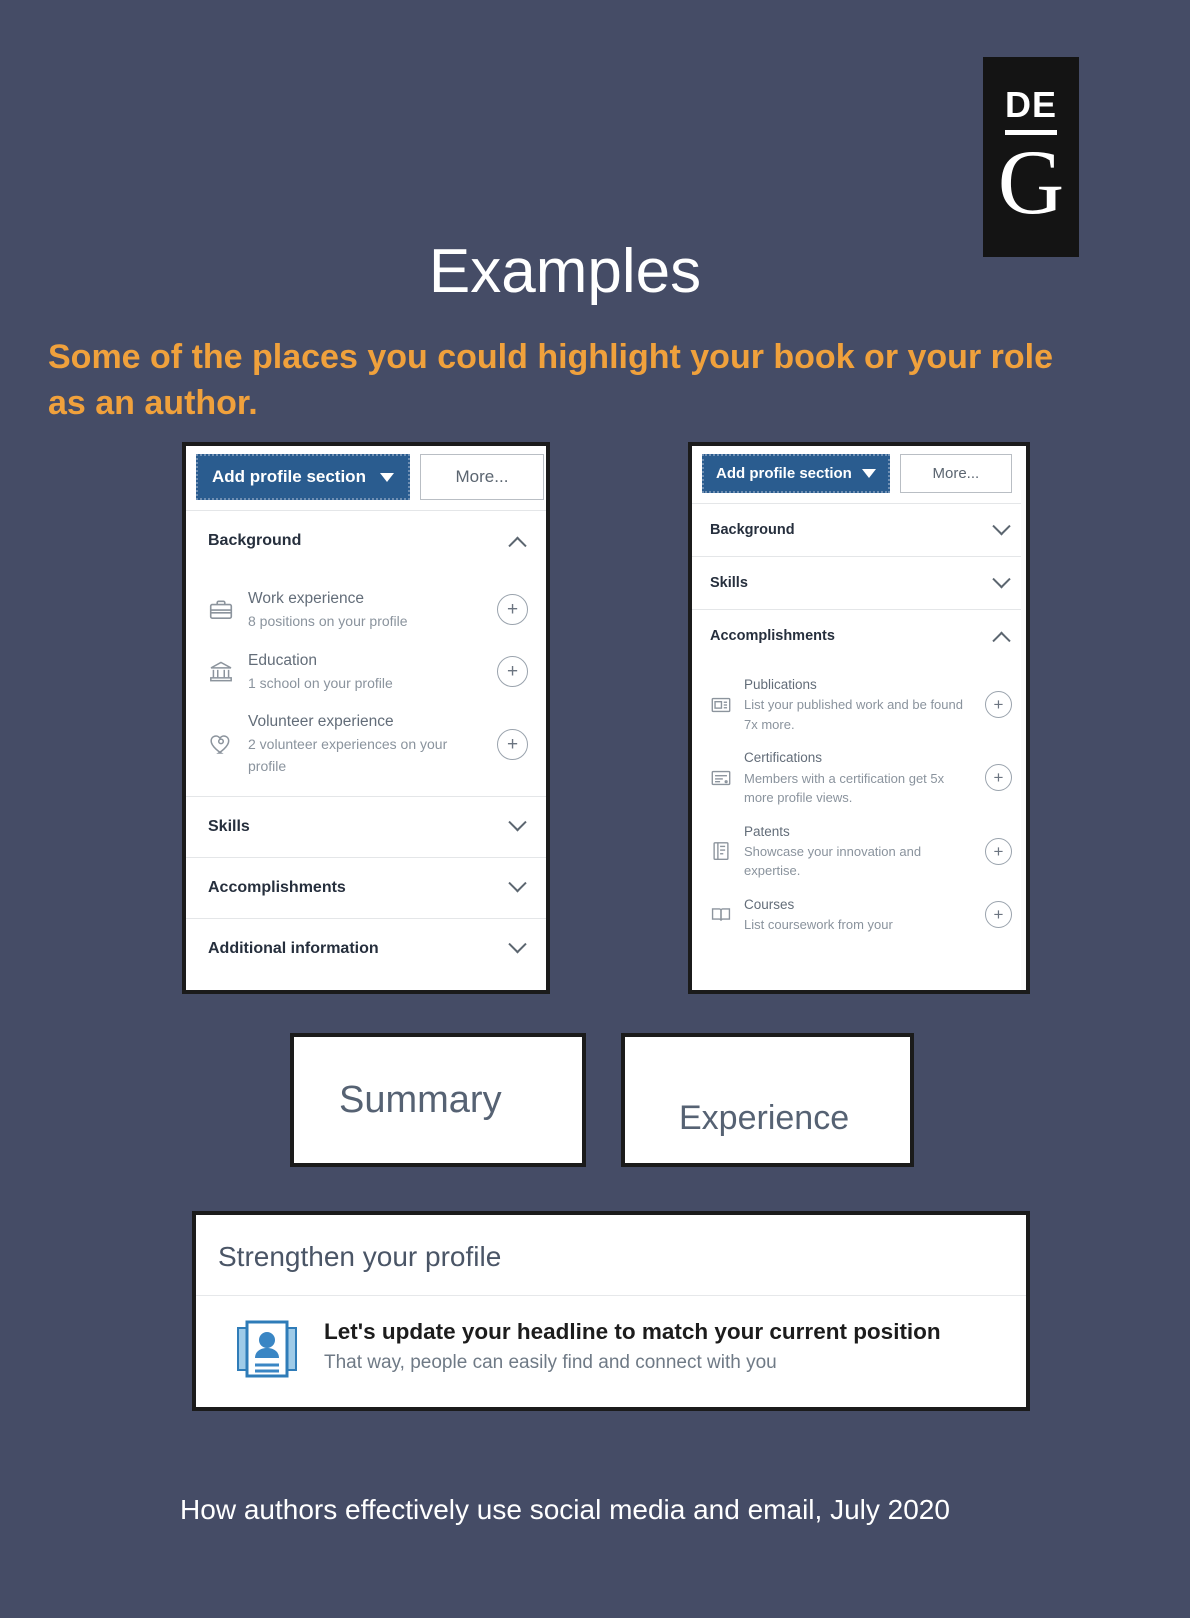  Describe the element at coordinates (267, 1350) in the screenshot. I see `profile-card-icon` at that location.